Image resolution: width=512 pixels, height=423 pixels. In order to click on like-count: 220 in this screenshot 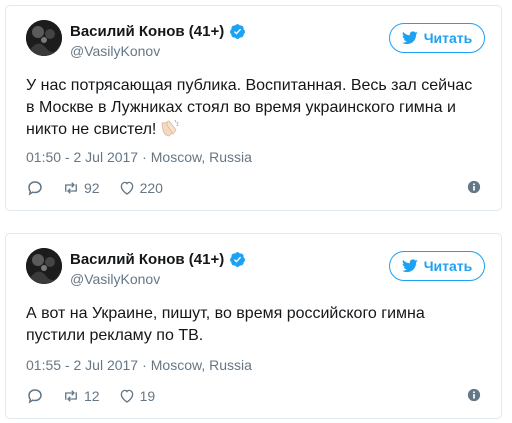, I will do `click(151, 188)`.